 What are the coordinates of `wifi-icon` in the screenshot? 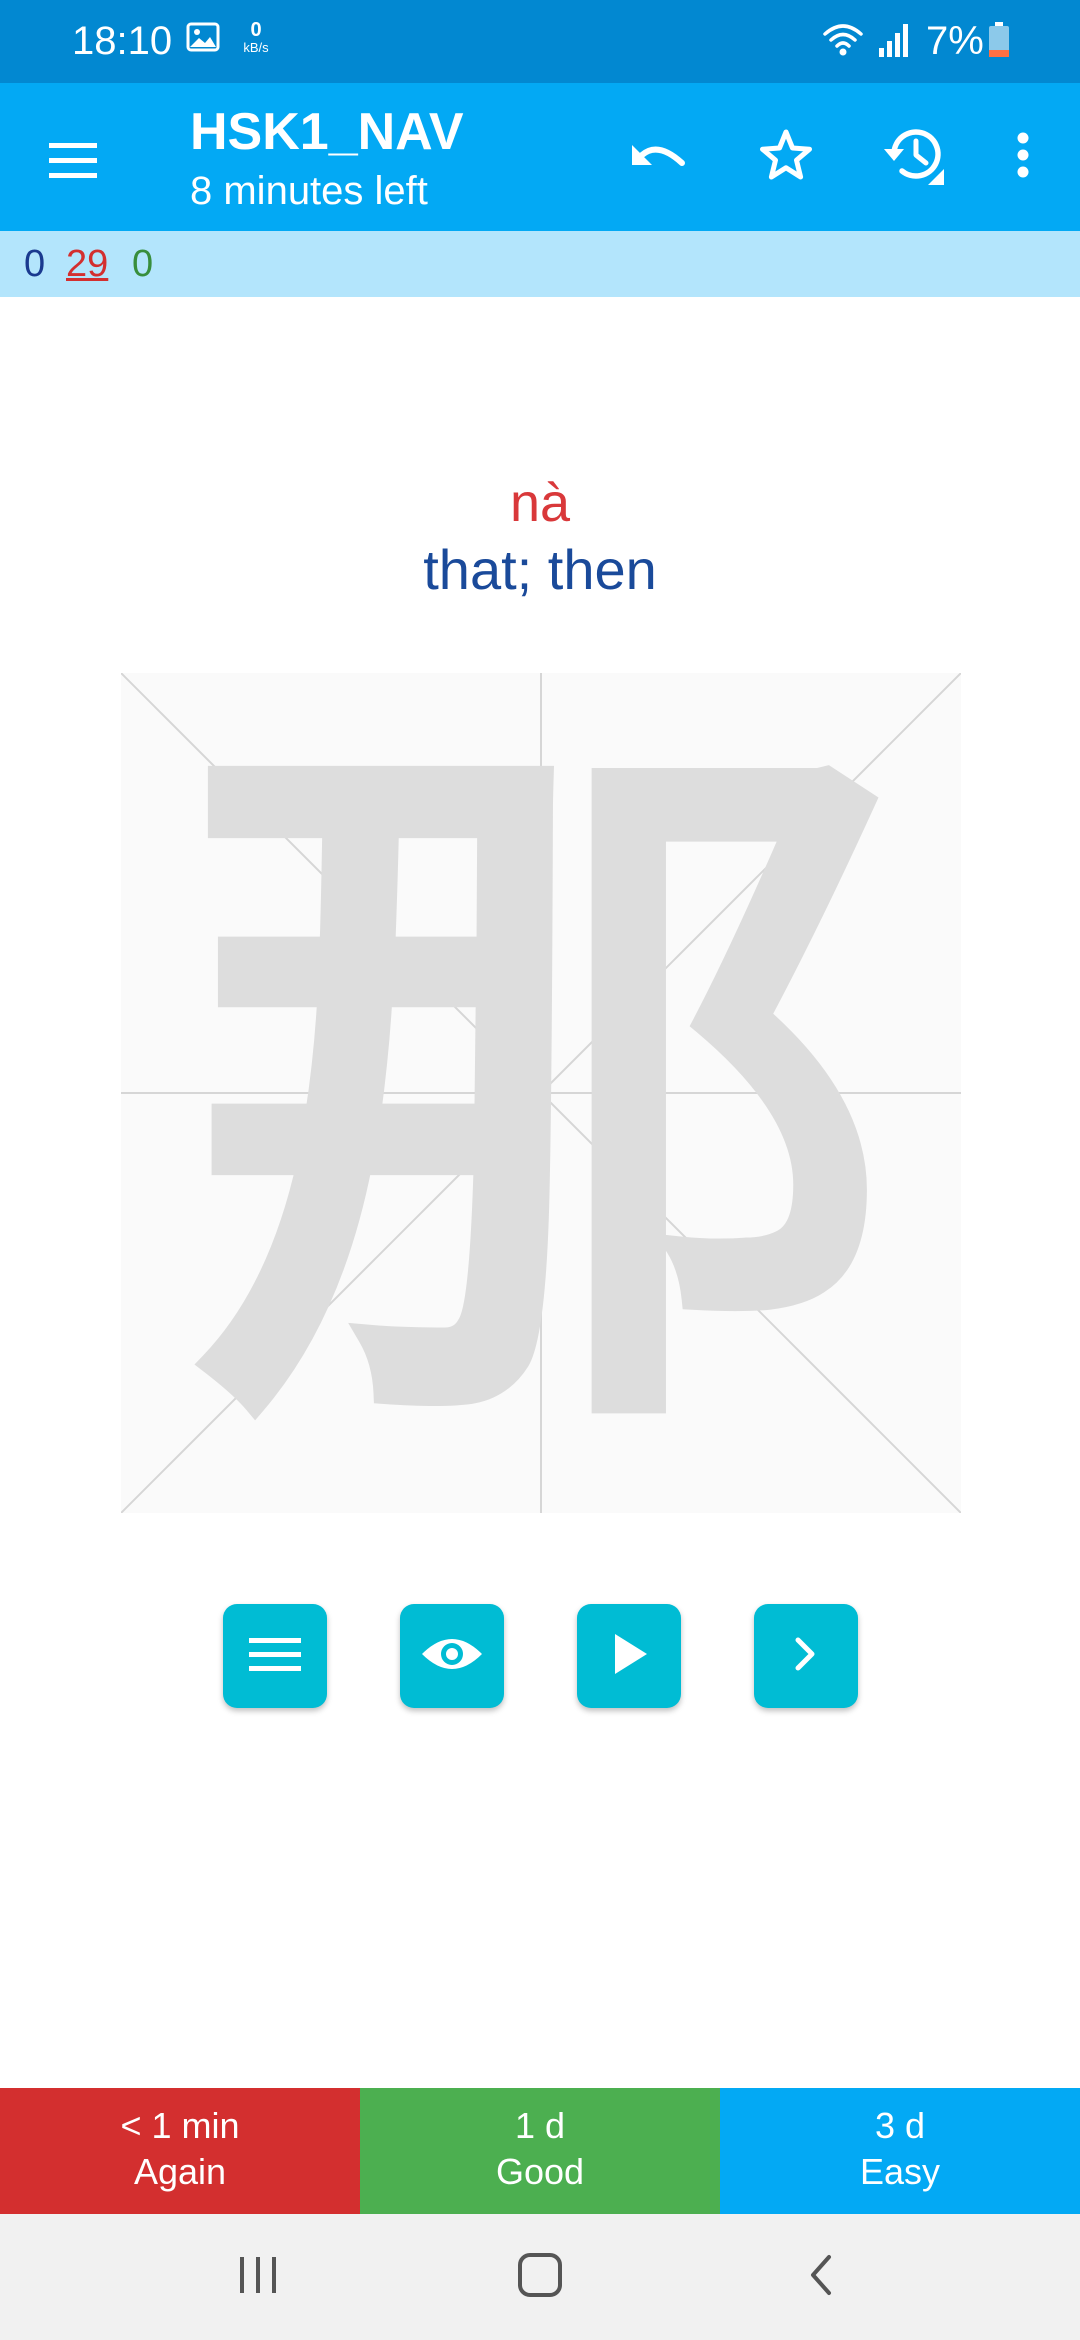 It's located at (843, 40).